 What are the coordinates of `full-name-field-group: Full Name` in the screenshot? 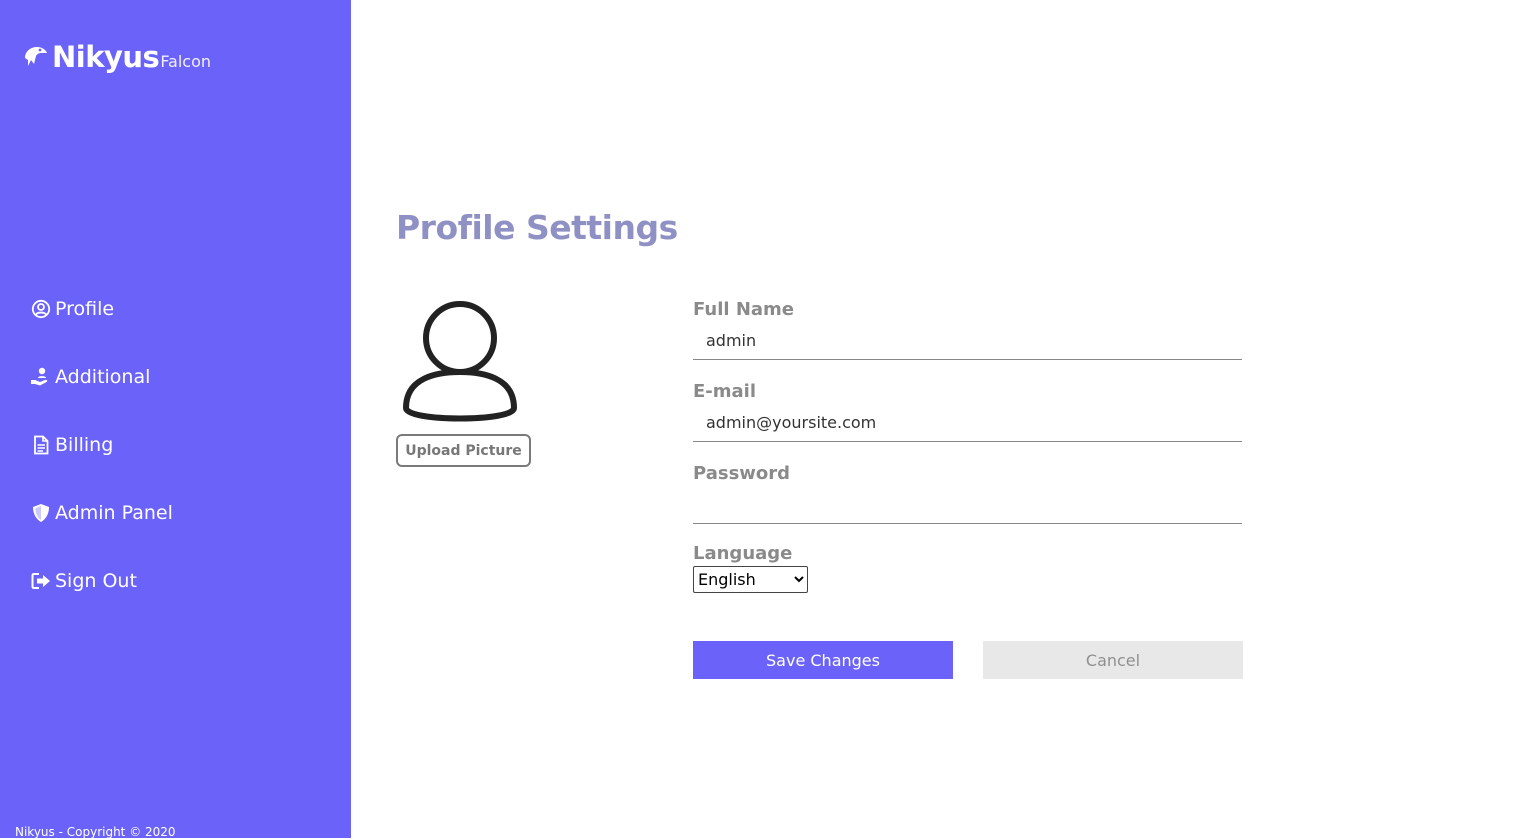 It's located at (968, 329).